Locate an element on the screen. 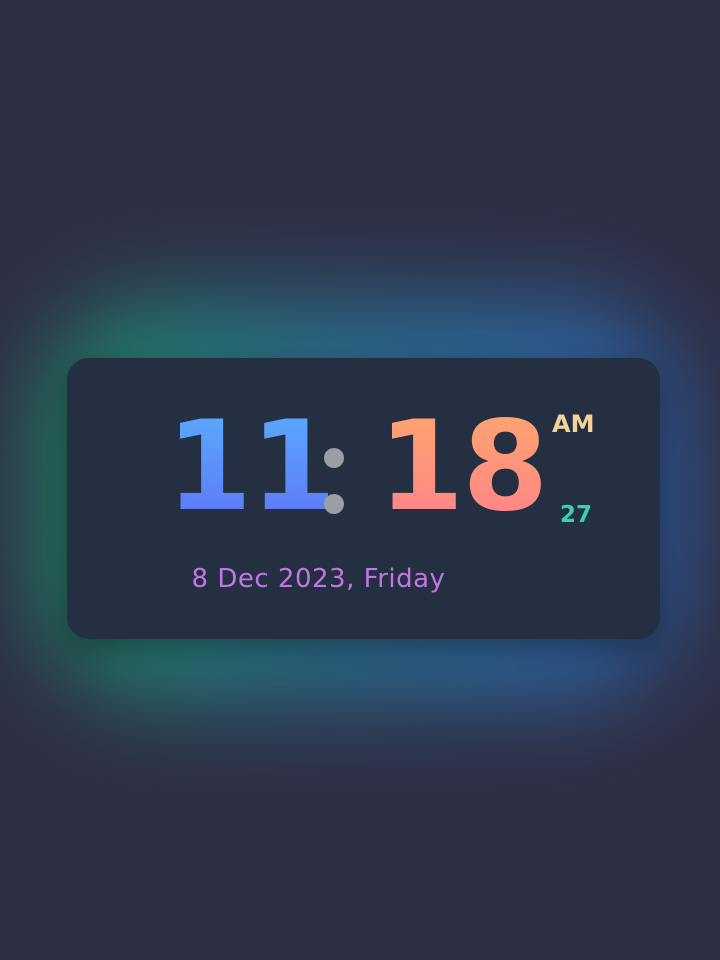  clock-hours: 11 is located at coordinates (251, 467).